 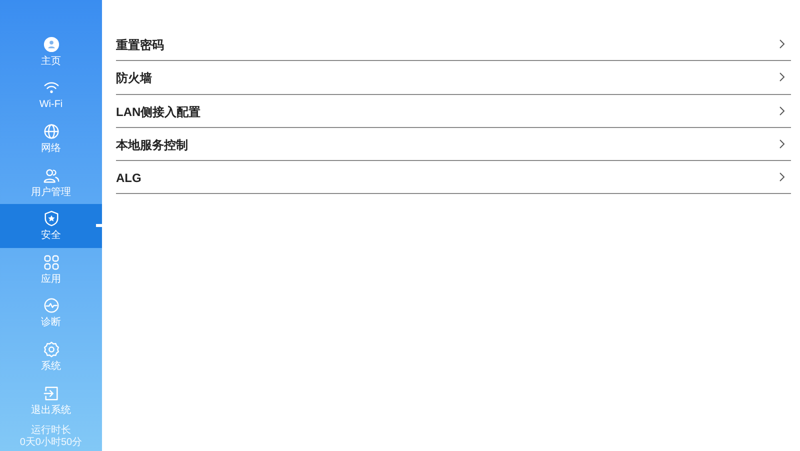 What do you see at coordinates (453, 78) in the screenshot?
I see `menu-row: 防火墙` at bounding box center [453, 78].